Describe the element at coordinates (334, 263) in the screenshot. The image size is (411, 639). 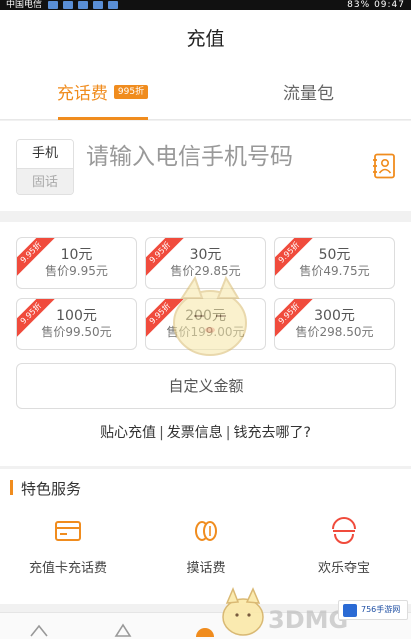
I see `amount-option-50: 9.95折 50元 售价49.75元` at that location.